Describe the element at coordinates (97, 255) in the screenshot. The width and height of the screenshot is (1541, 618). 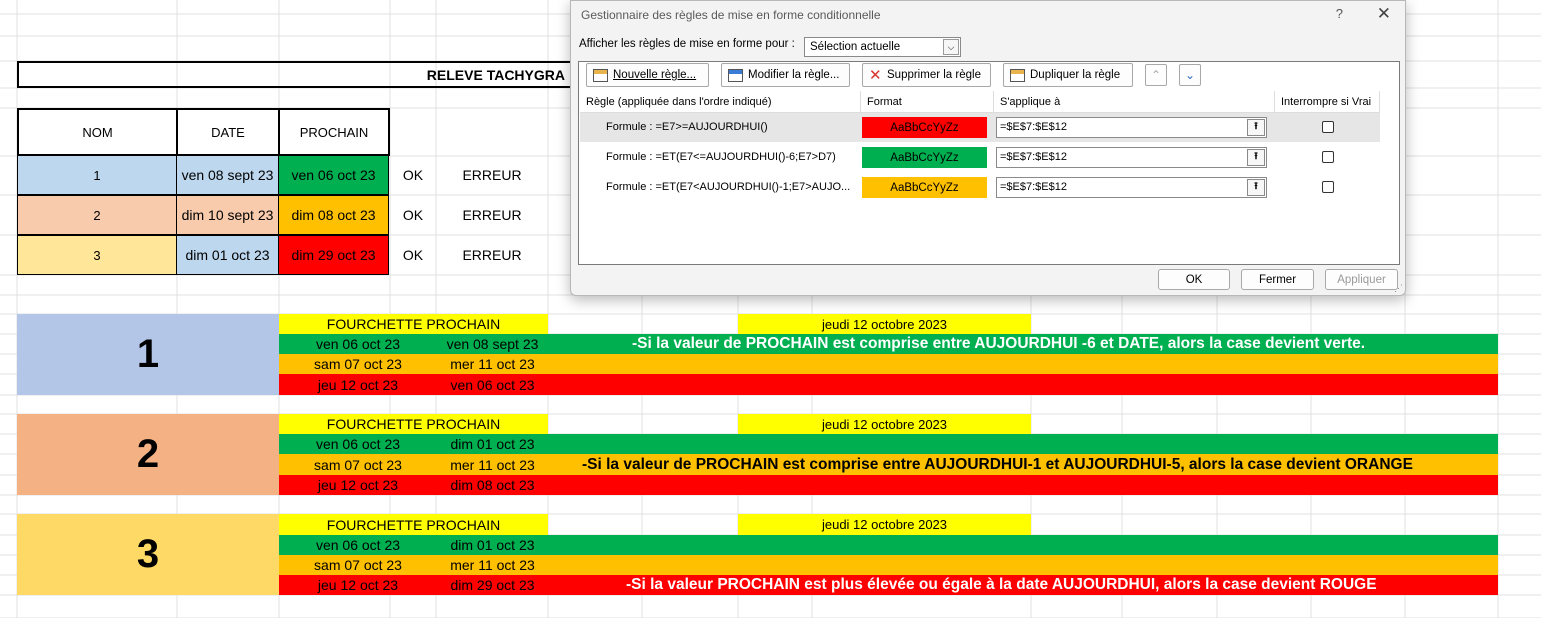
I see `cell-nom: 3` at that location.